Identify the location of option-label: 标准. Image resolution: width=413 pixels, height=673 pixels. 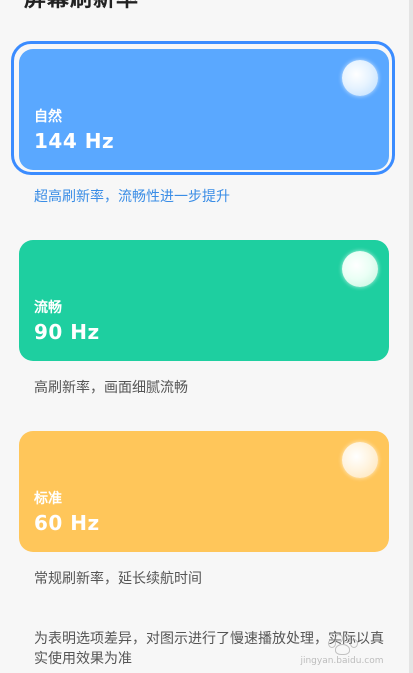
(48, 499).